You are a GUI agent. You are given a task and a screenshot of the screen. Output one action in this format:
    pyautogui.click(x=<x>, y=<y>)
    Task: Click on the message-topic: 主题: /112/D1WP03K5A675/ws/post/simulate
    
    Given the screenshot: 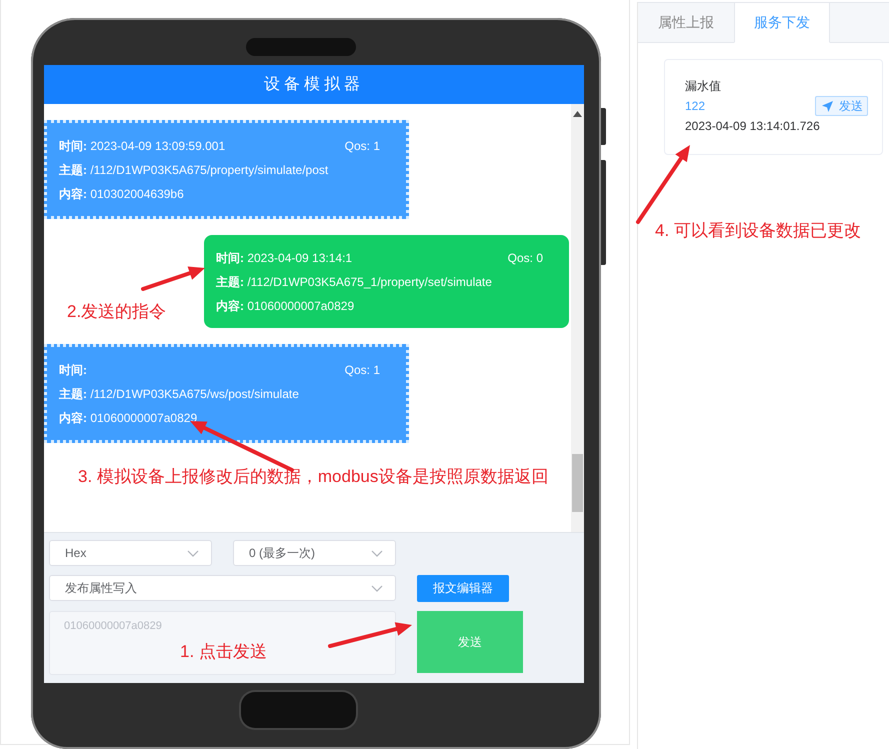 What is the action you would take?
    pyautogui.click(x=179, y=394)
    